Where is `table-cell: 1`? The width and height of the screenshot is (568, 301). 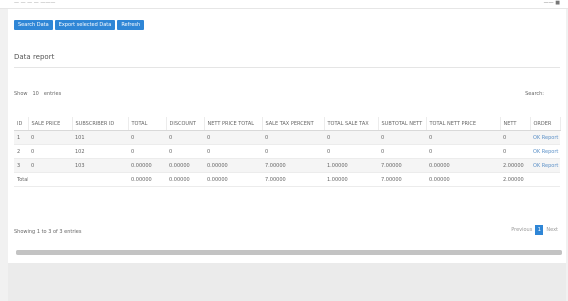
table-cell: 1 is located at coordinates (21, 137).